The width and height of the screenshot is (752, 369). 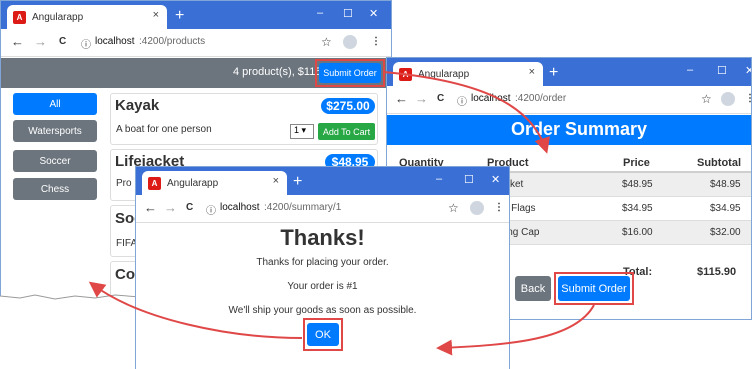 What do you see at coordinates (466, 112) in the screenshot?
I see `arrow-submit-to-order` at bounding box center [466, 112].